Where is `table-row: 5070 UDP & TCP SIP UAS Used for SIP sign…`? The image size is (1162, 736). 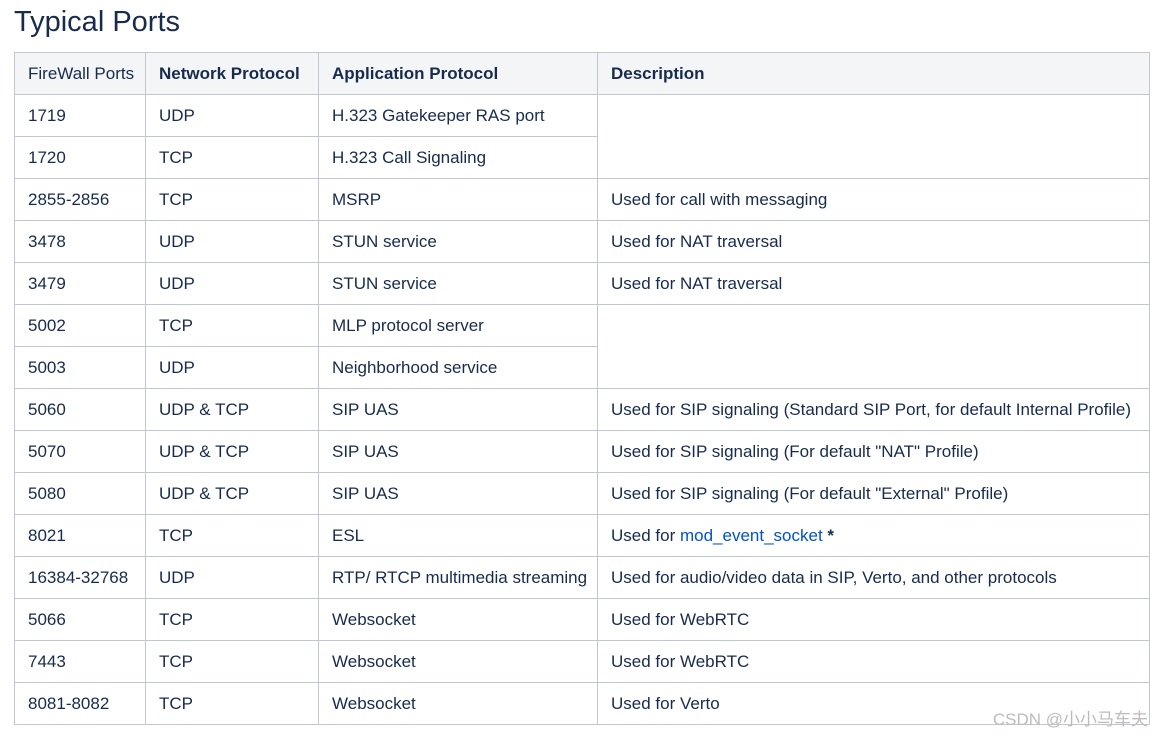
table-row: 5070 UDP & TCP SIP UAS Used for SIP sign… is located at coordinates (582, 451).